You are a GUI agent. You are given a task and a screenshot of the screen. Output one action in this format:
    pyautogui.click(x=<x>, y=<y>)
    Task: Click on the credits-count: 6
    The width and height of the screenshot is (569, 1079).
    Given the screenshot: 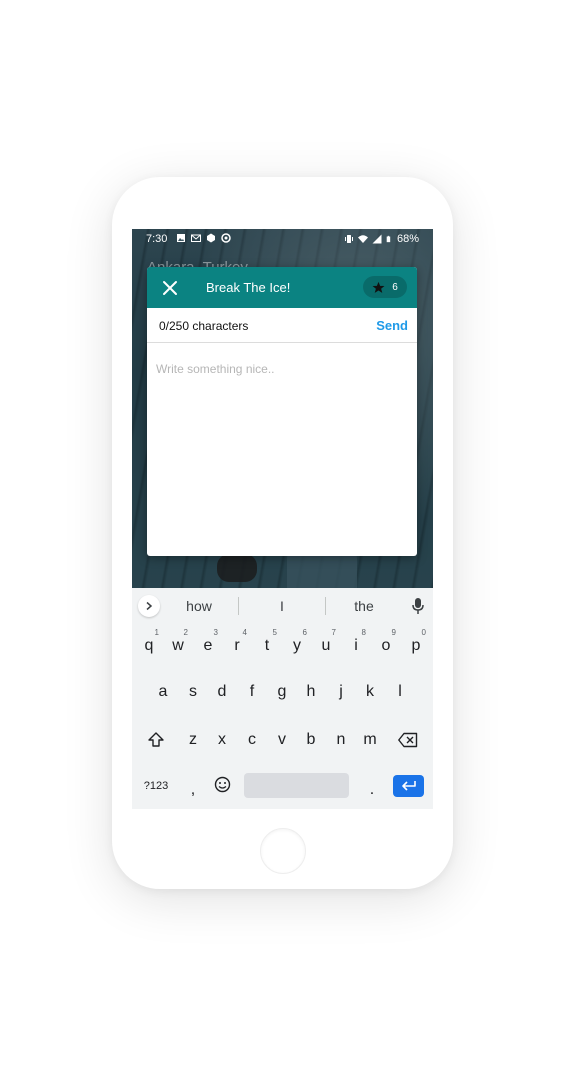 What is the action you would take?
    pyautogui.click(x=395, y=287)
    